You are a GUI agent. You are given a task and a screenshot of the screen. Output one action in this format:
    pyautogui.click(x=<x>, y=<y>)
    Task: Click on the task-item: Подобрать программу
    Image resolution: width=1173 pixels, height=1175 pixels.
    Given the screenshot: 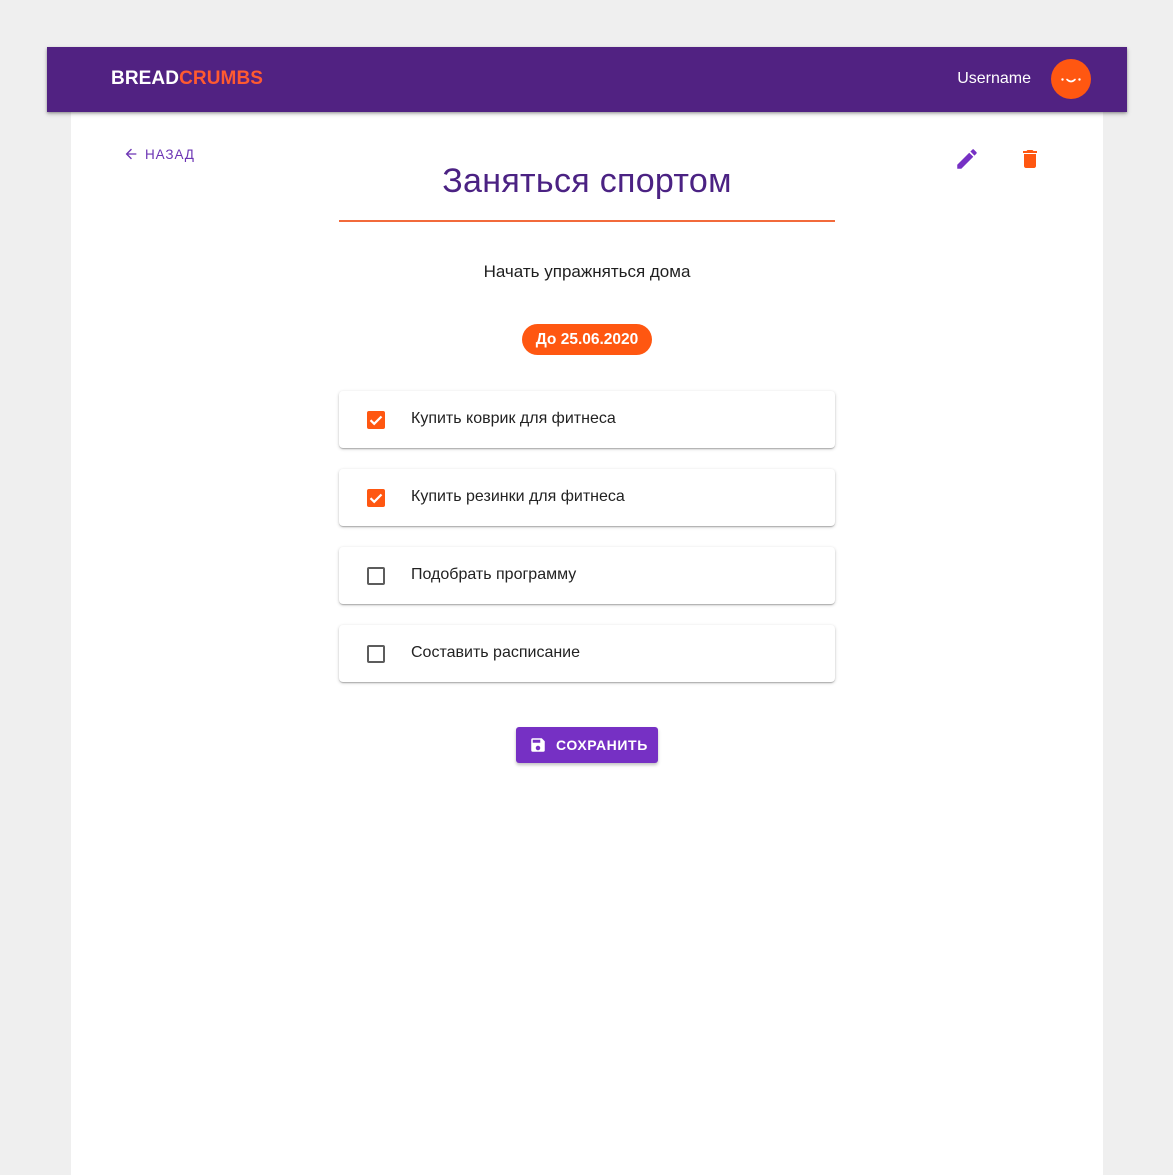 What is the action you would take?
    pyautogui.click(x=587, y=575)
    